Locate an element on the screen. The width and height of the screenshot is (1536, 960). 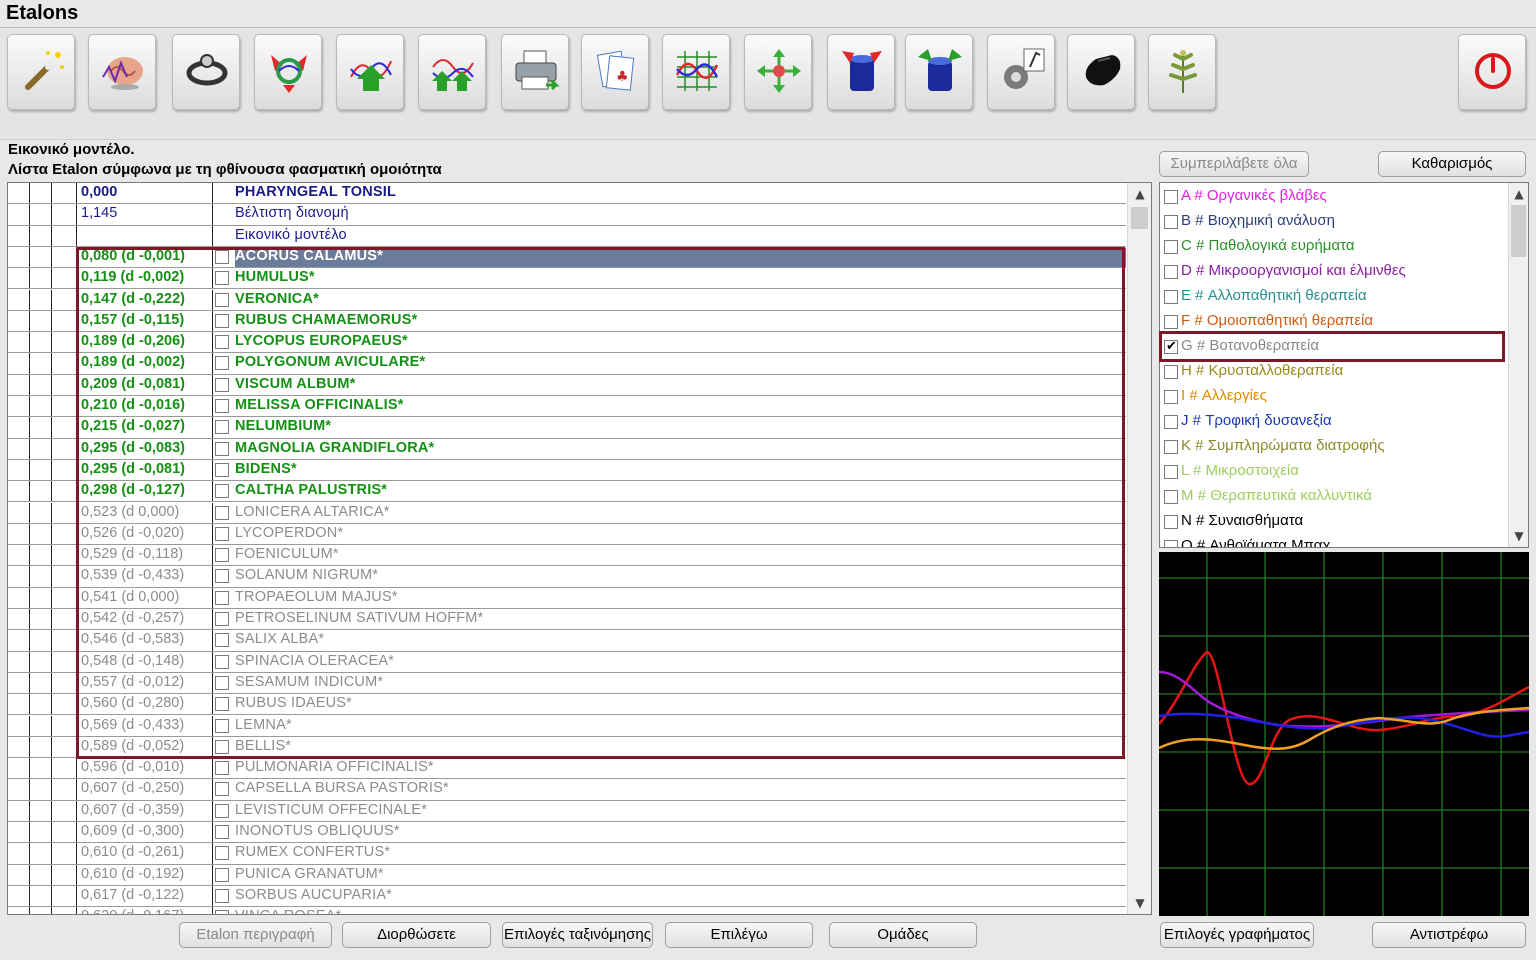
select-button: Επιλέγω is located at coordinates (739, 935).